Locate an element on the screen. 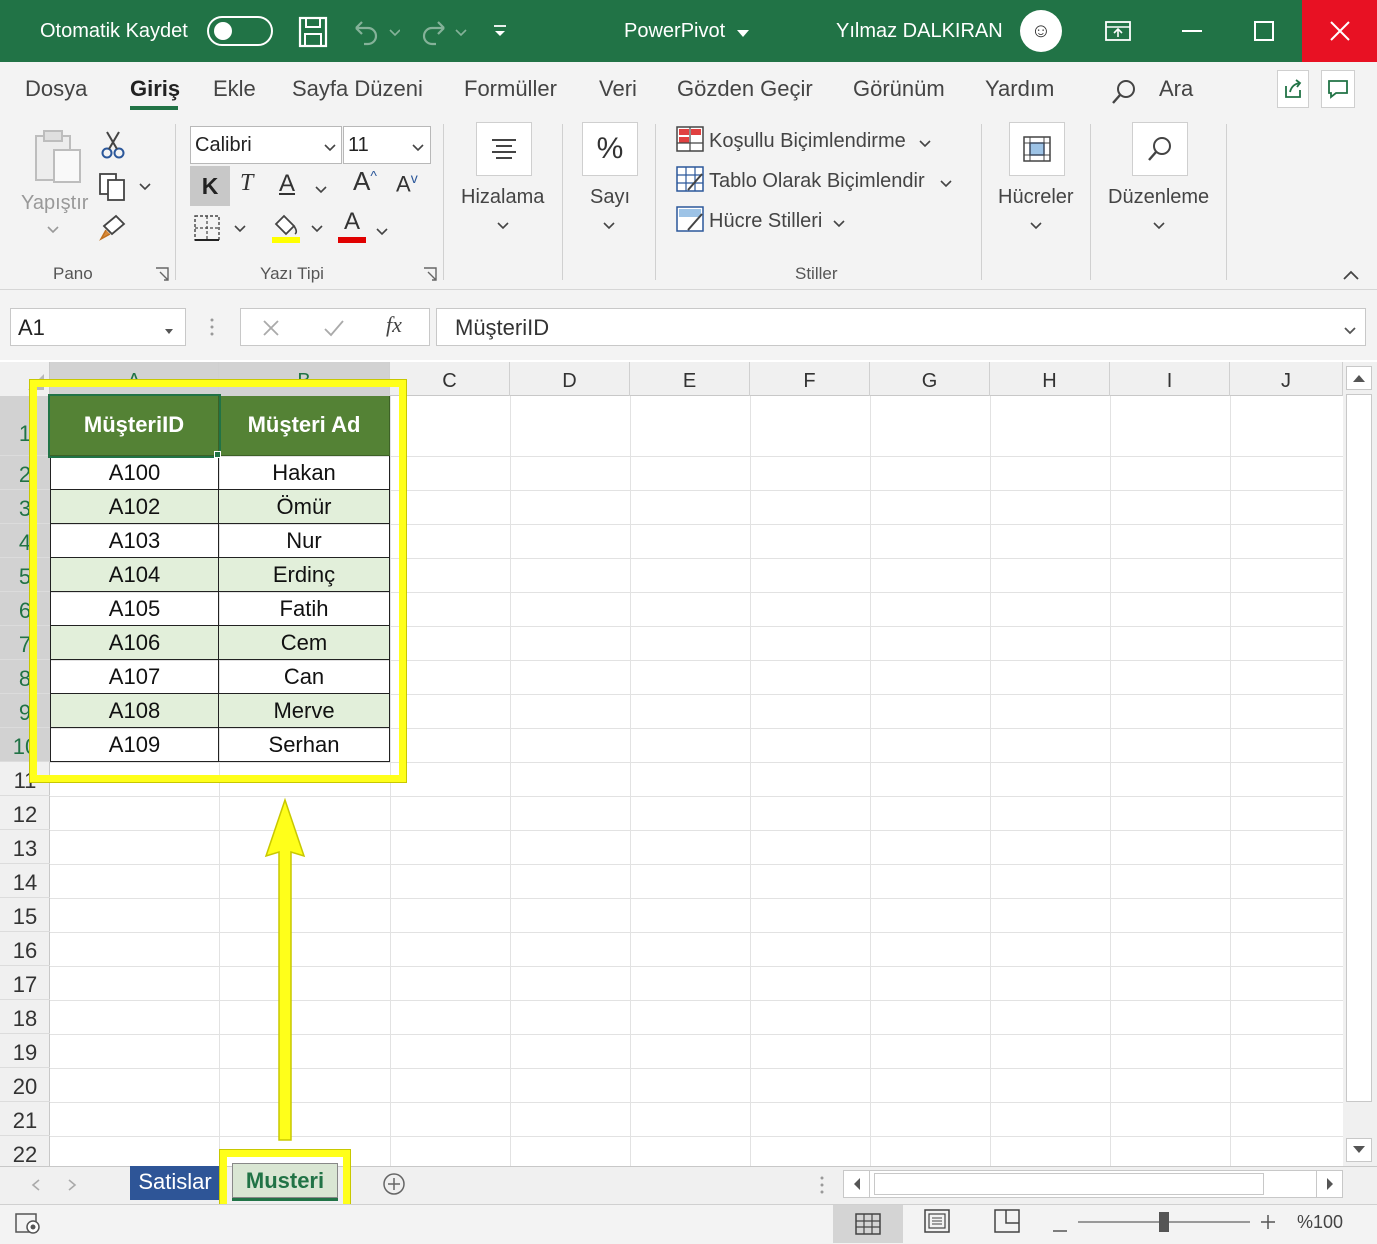 This screenshot has width=1377, height=1244. tab-gozden-gecir: Gözden Geçir is located at coordinates (745, 89).